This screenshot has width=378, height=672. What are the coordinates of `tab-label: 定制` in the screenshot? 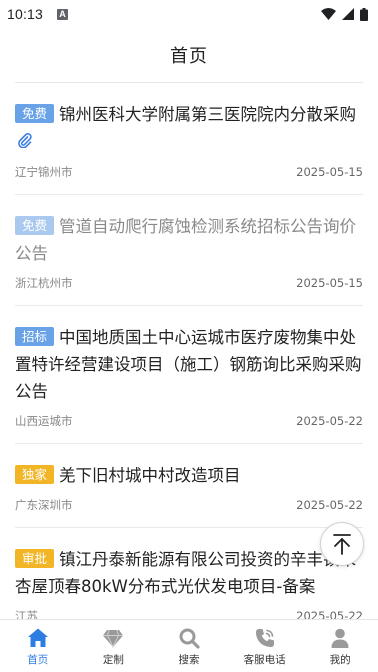 It's located at (113, 660).